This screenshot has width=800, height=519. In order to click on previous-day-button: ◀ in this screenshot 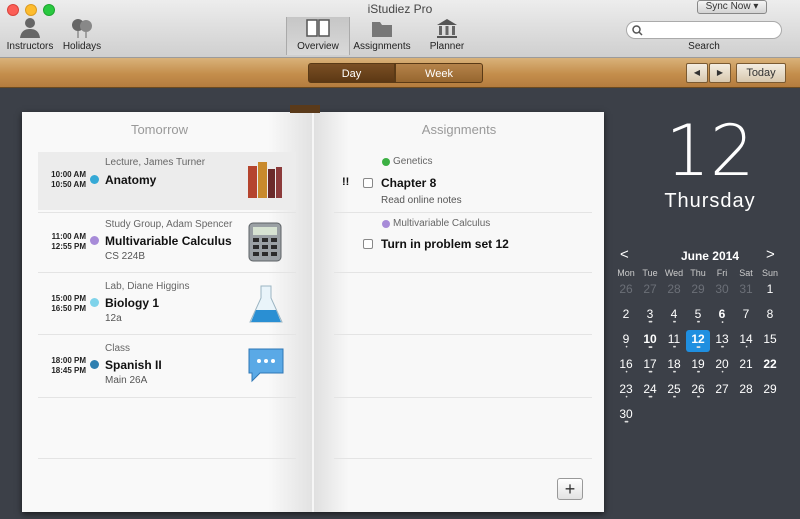, I will do `click(697, 73)`.